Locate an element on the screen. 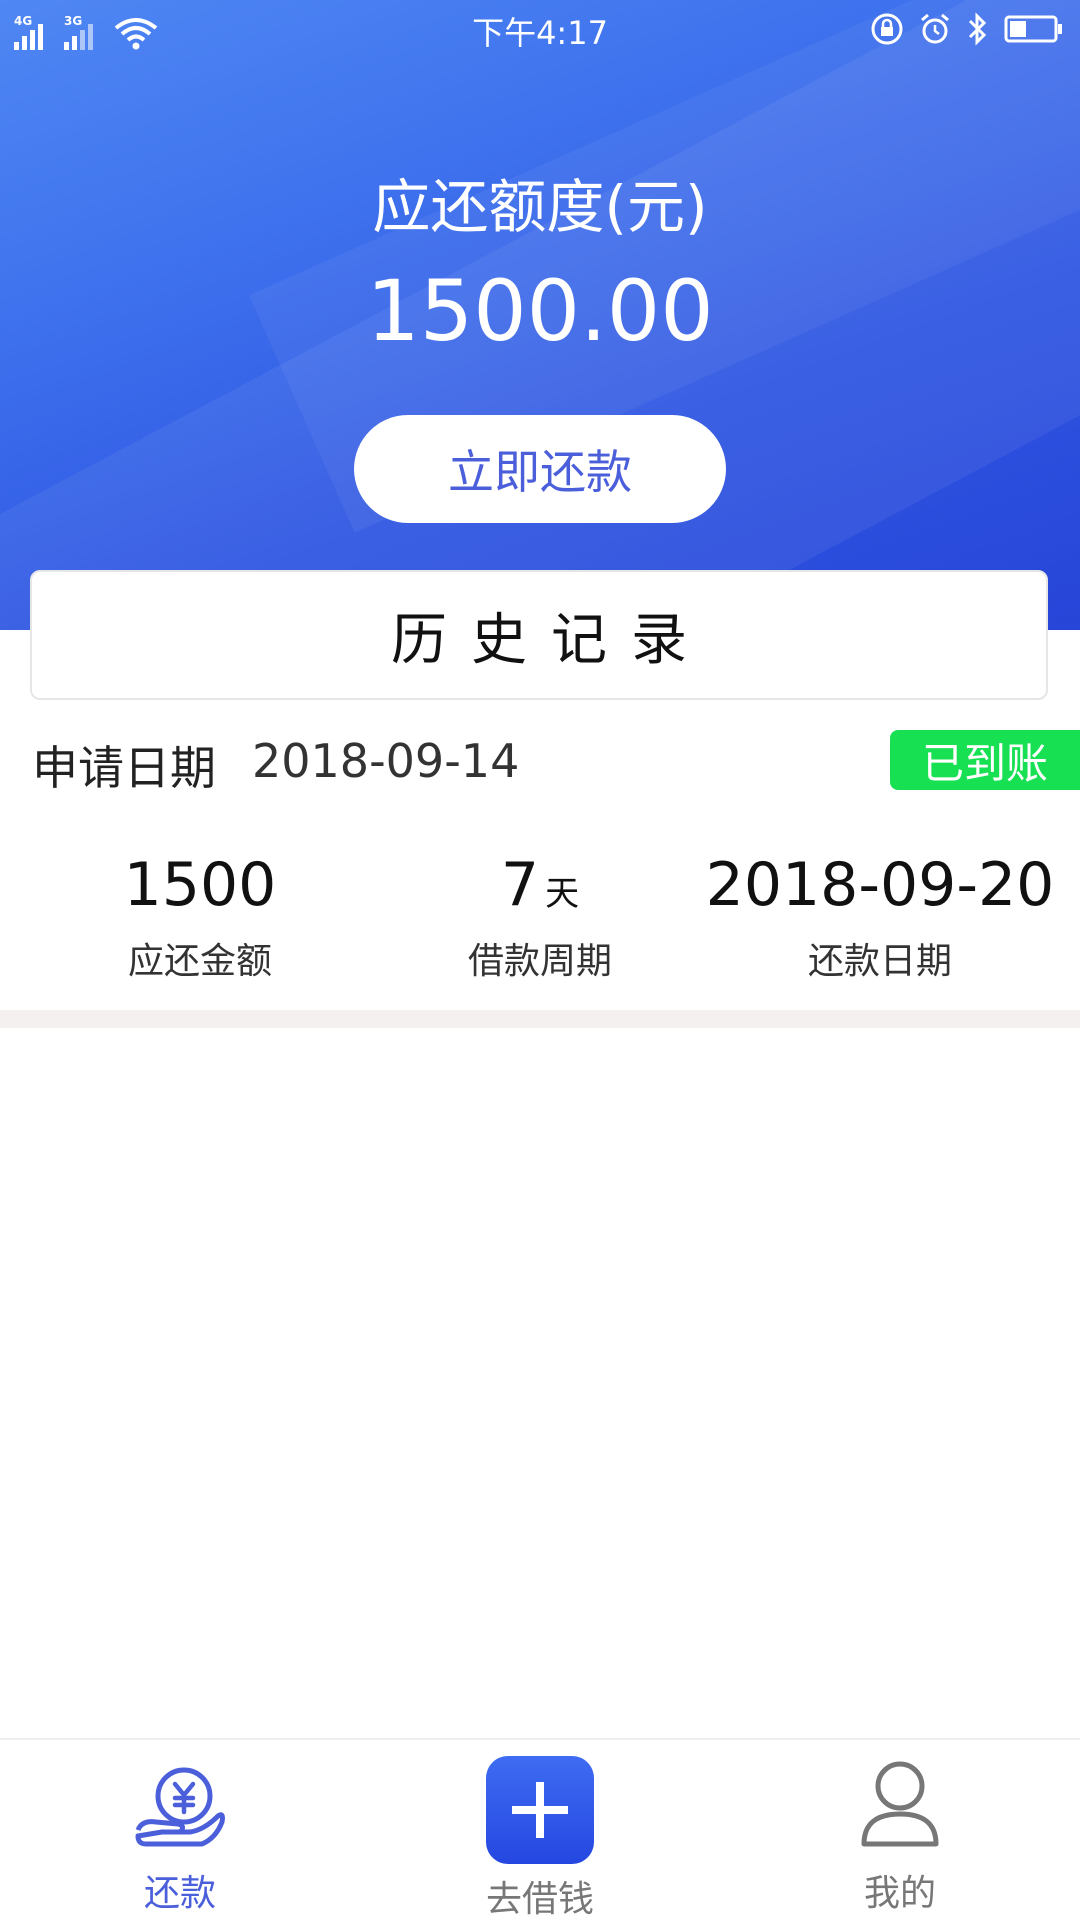 The width and height of the screenshot is (1080, 1922). tab-mine: 我的 is located at coordinates (900, 1830).